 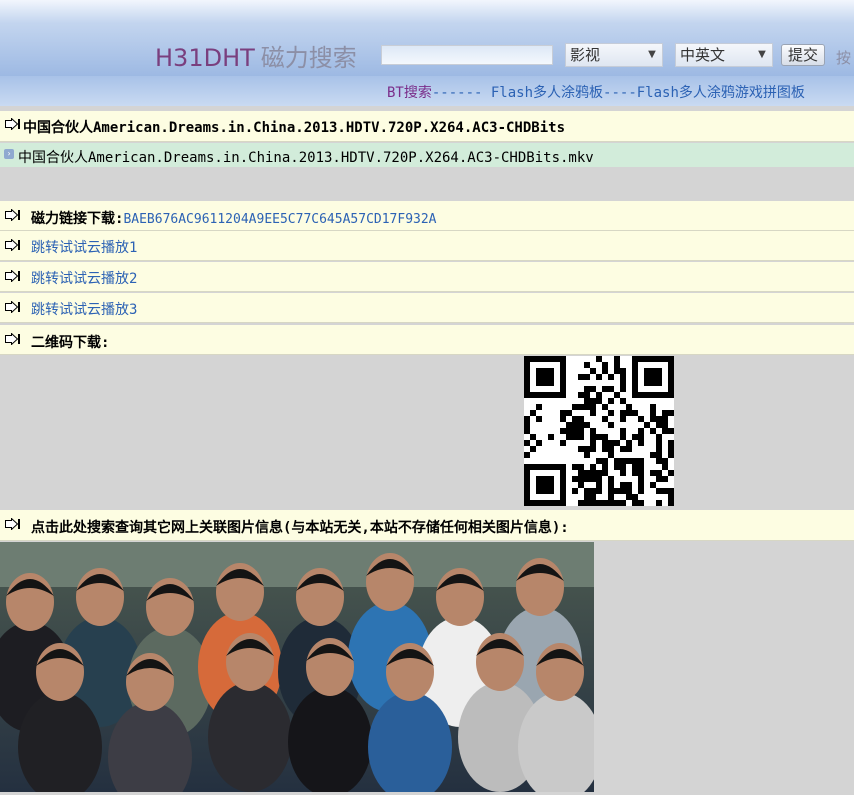 What do you see at coordinates (427, 277) in the screenshot?
I see `play-row-2: 跳转试试云播放2` at bounding box center [427, 277].